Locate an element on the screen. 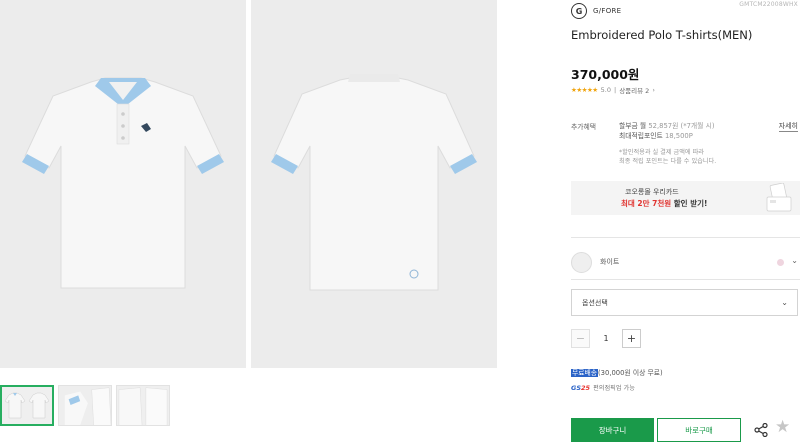 This screenshot has width=800, height=445. installment-suffix: (*7개월 시) is located at coordinates (696, 126).